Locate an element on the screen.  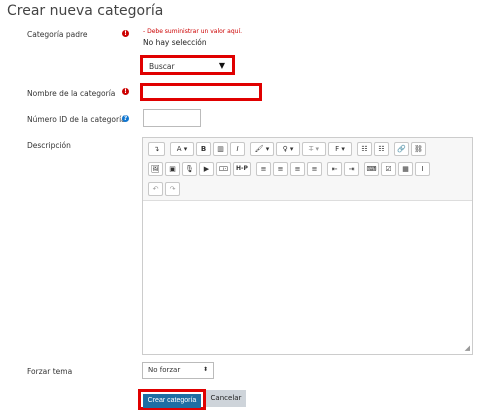
toolbar-unordered-list-button: ☷ is located at coordinates (364, 149).